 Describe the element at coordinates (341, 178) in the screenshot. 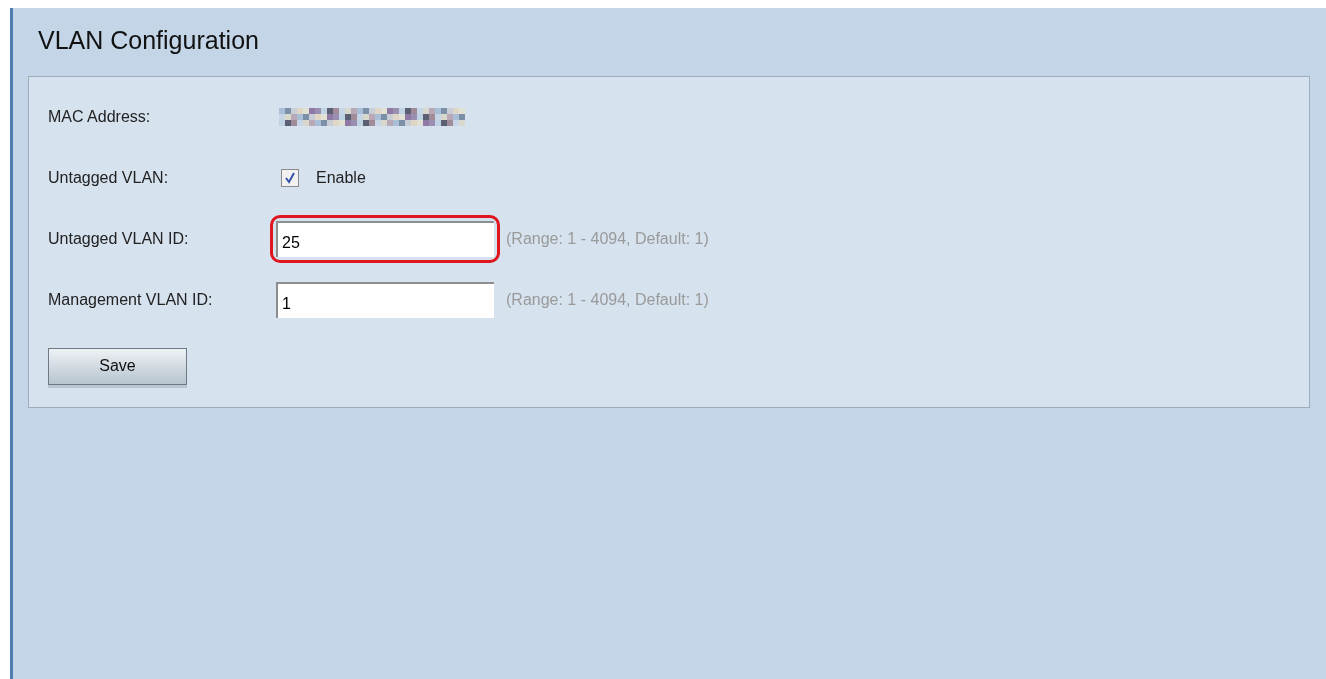

I see `checkbox-label: Enable` at that location.